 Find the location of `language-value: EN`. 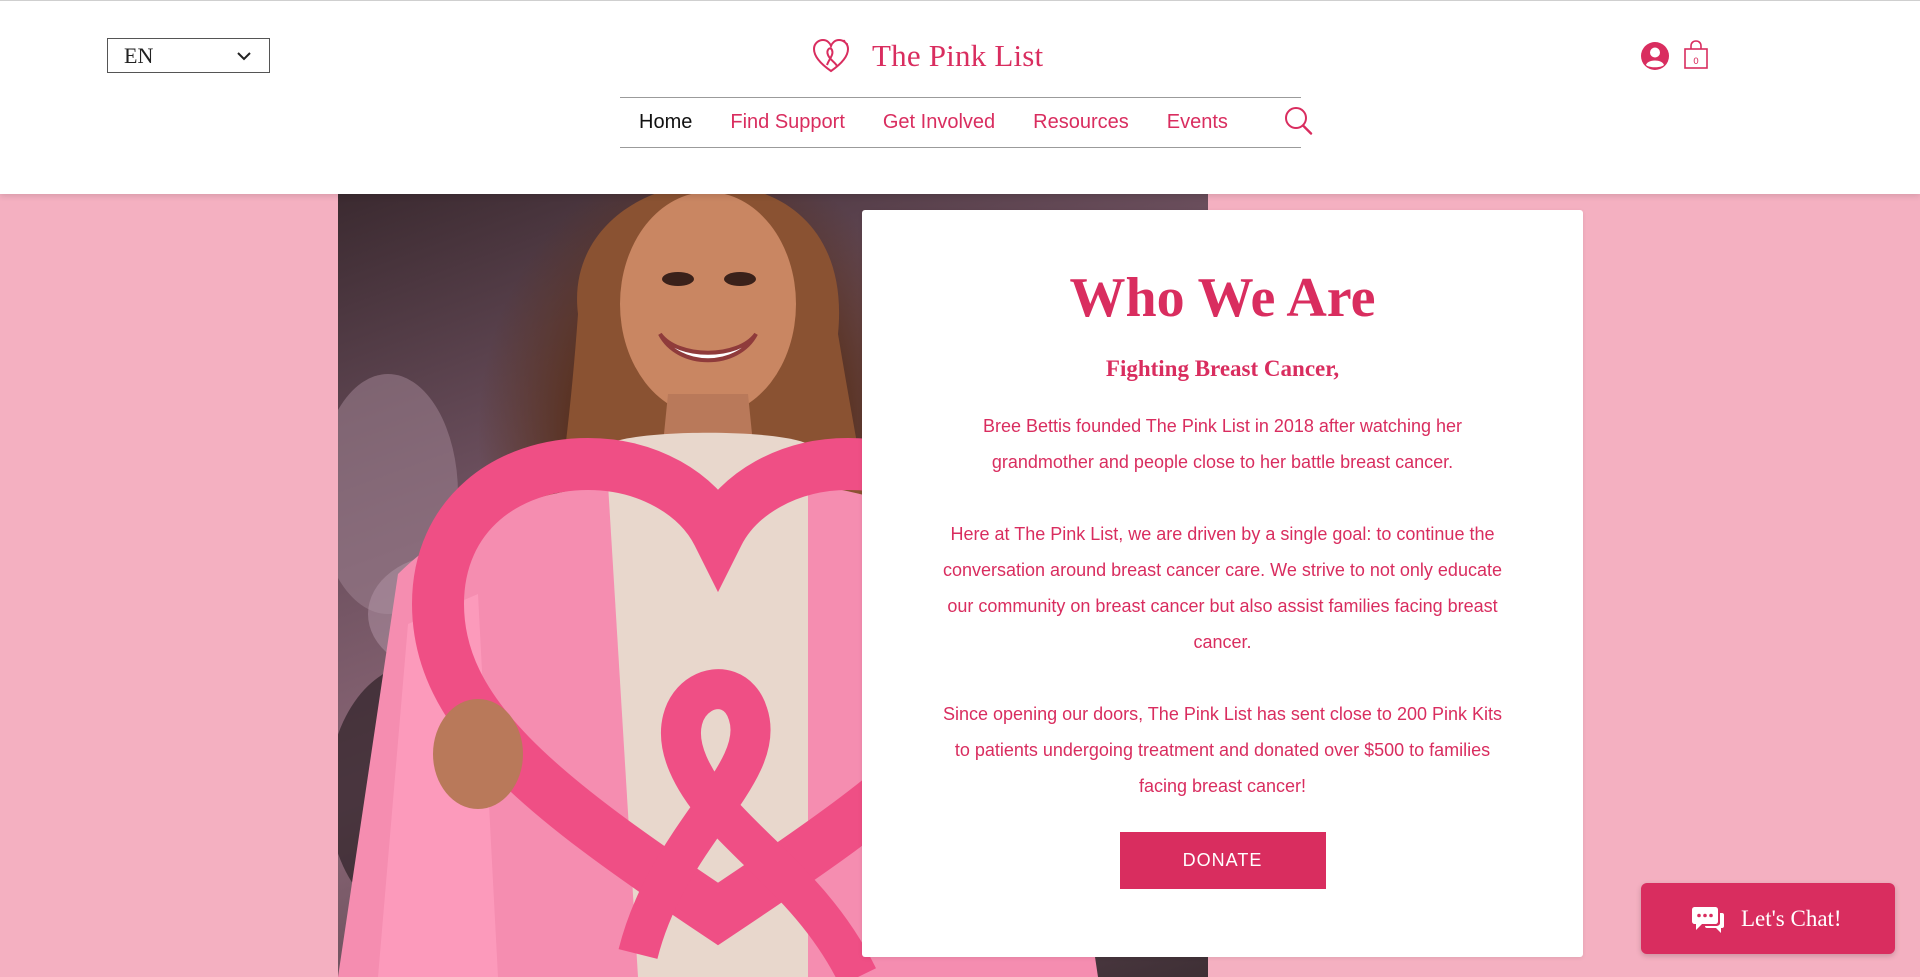

language-value: EN is located at coordinates (139, 55).